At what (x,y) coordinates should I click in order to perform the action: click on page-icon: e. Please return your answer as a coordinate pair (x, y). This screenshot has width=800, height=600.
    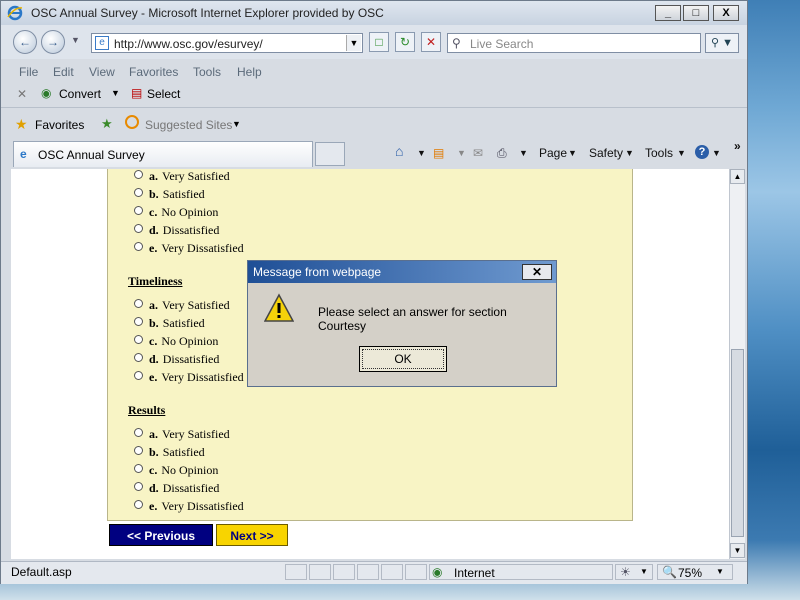
    Looking at the image, I should click on (102, 43).